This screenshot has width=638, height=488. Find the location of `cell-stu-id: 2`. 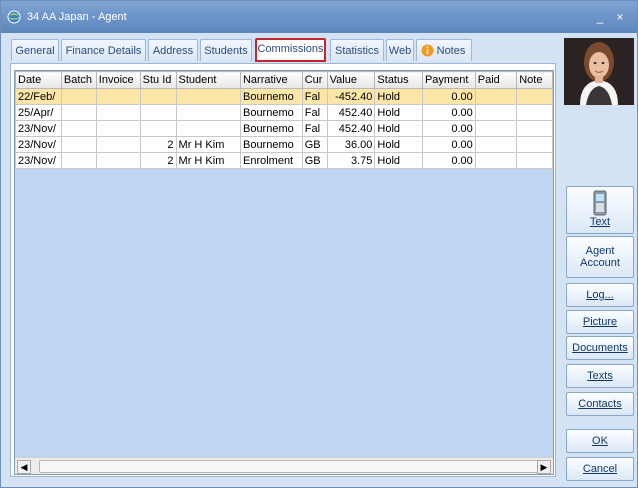

cell-stu-id: 2 is located at coordinates (158, 160).